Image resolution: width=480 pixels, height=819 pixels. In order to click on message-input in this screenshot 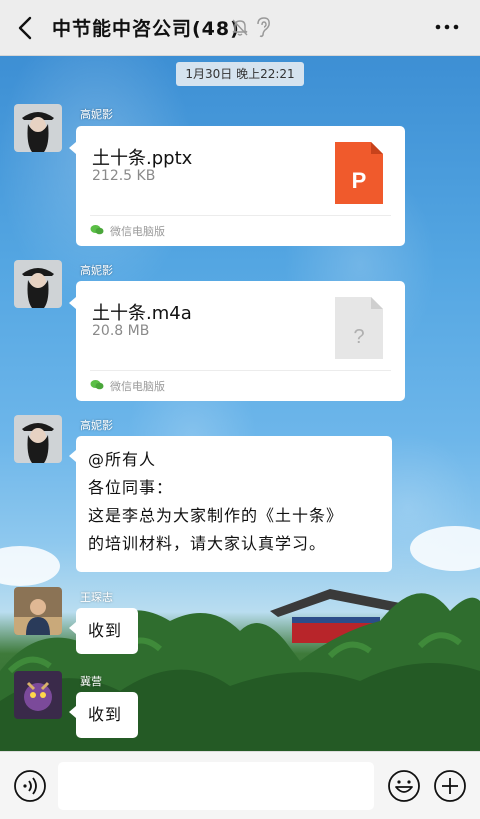, I will do `click(216, 786)`.